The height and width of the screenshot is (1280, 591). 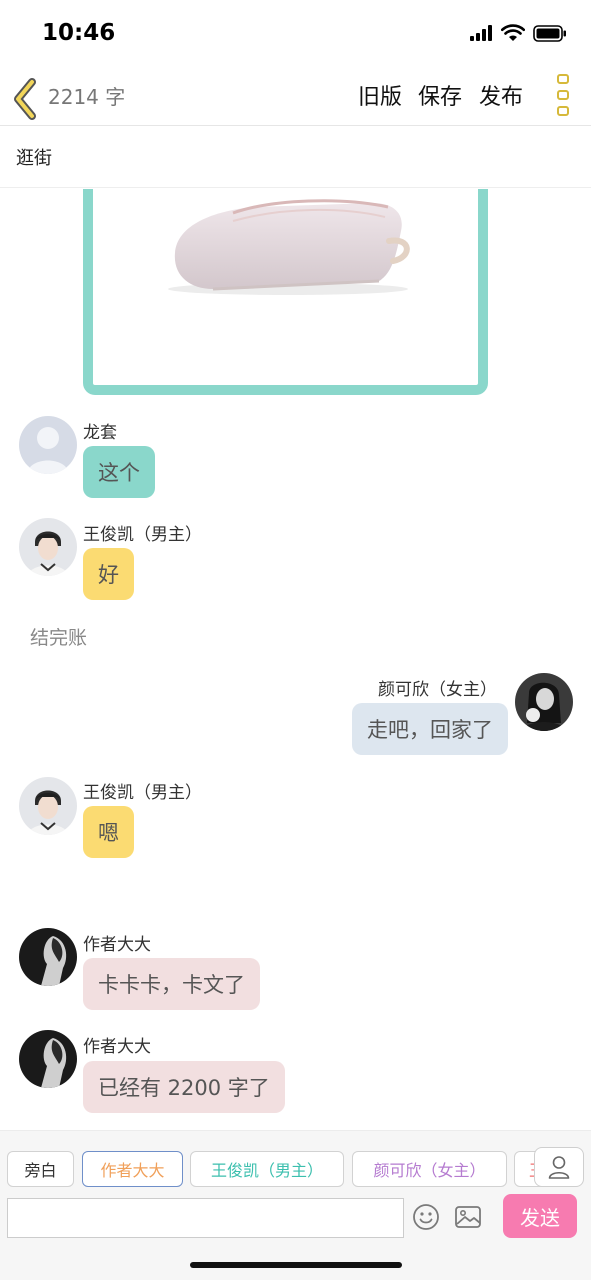 I want to click on chevron-left-icon, so click(x=25, y=99).